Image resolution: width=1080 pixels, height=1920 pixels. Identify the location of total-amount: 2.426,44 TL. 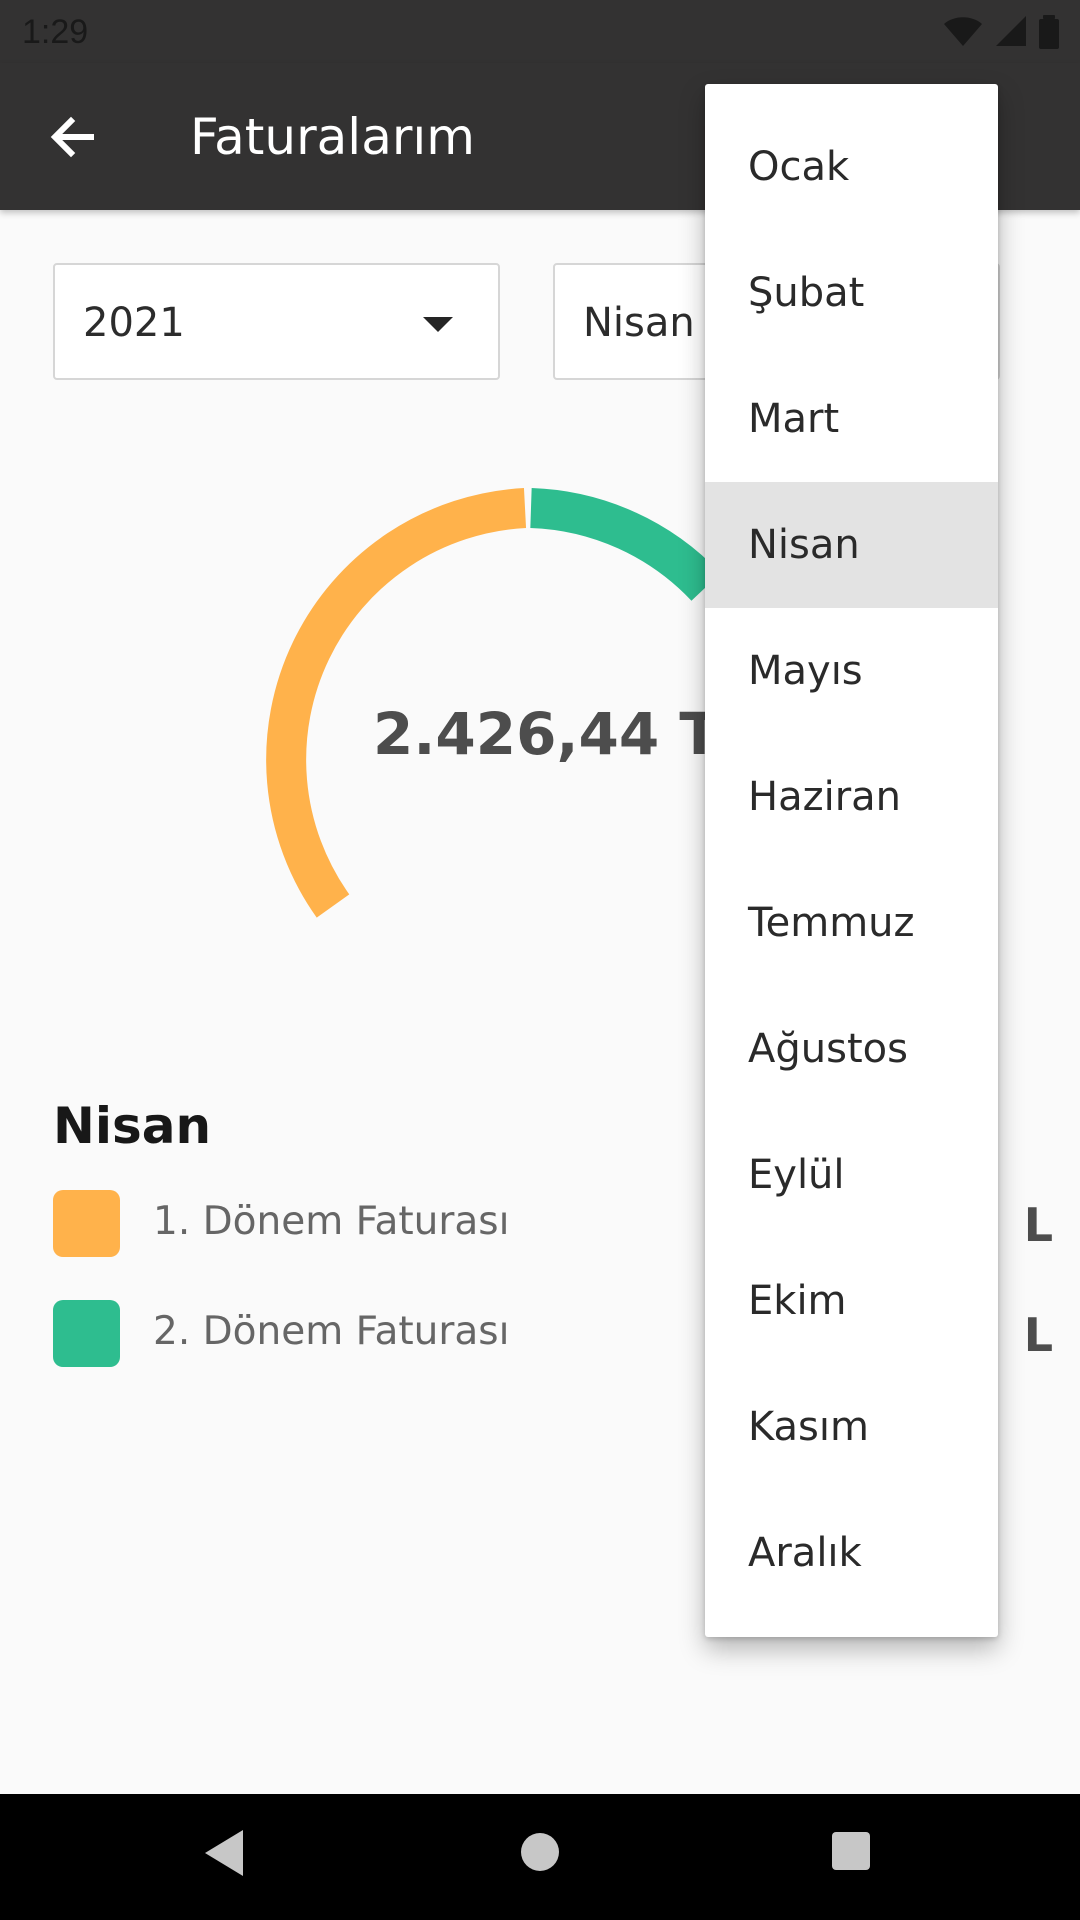
(564, 734).